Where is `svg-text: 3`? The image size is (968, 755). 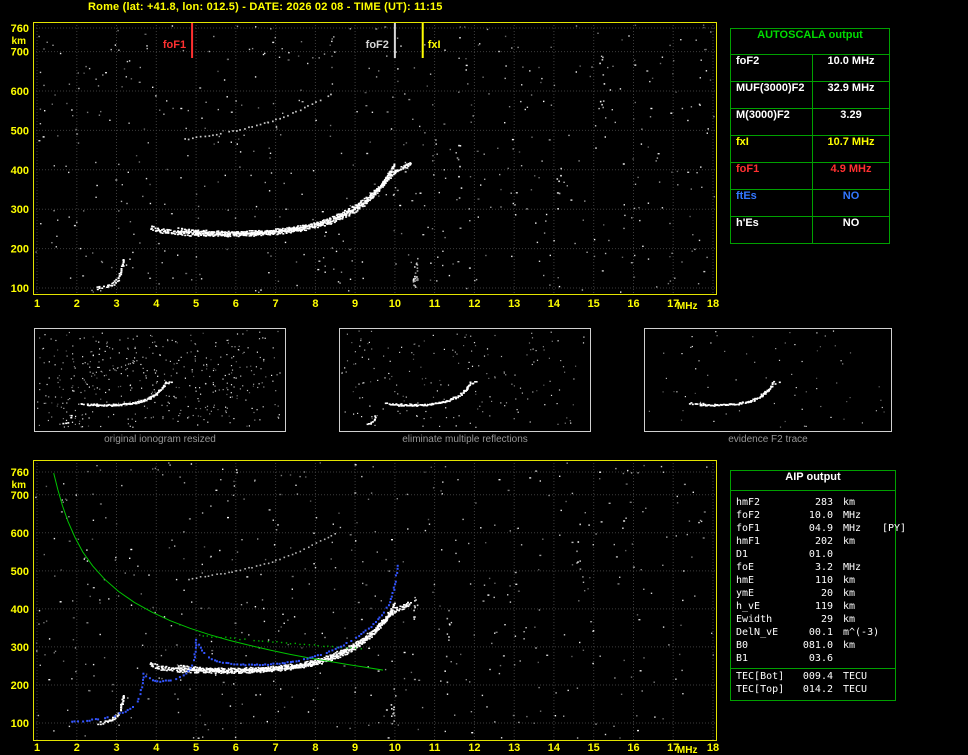 svg-text: 3 is located at coordinates (116, 304).